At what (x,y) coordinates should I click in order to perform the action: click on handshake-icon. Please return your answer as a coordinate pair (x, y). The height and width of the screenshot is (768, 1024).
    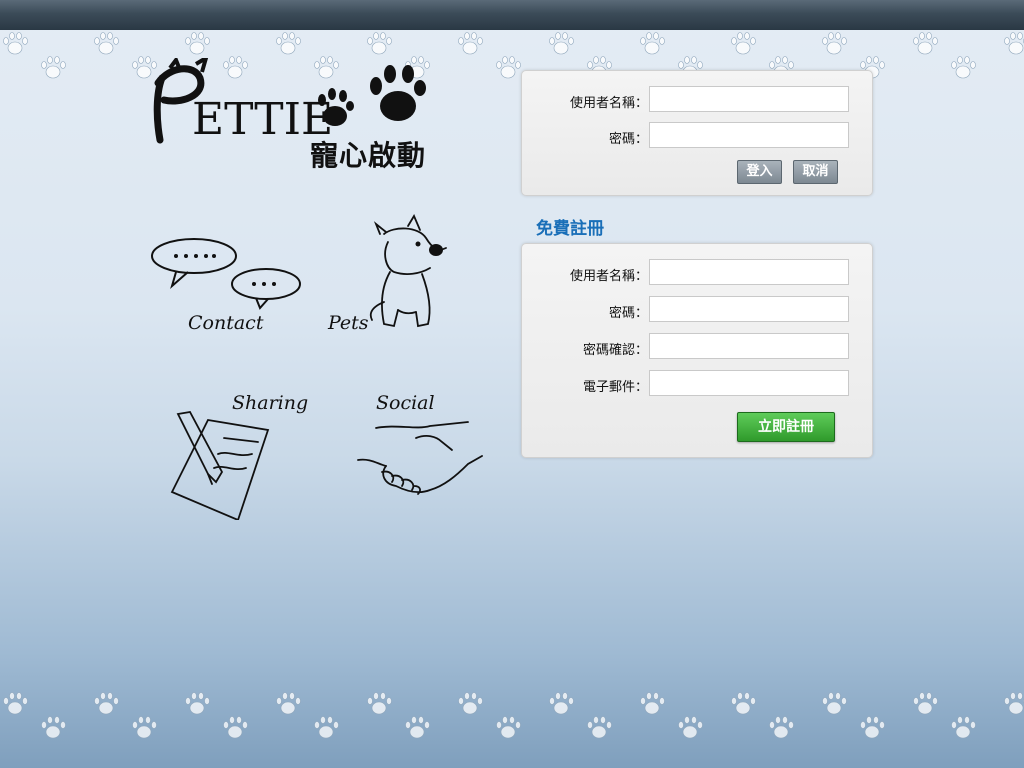
    Looking at the image, I should click on (420, 458).